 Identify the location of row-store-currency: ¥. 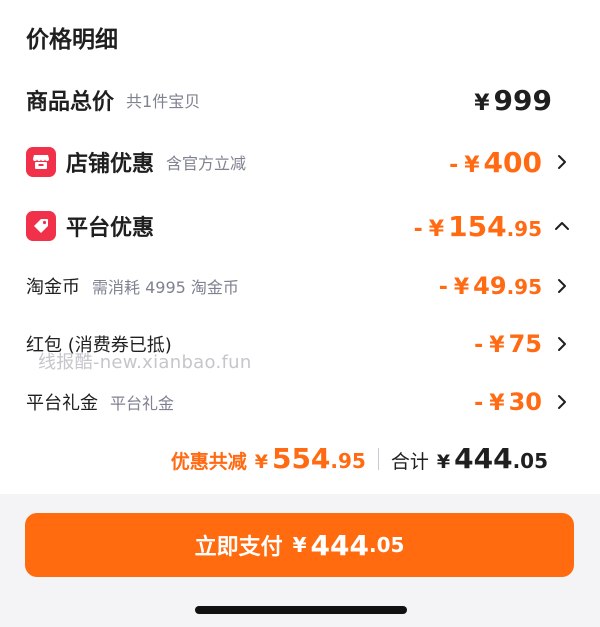
(472, 165).